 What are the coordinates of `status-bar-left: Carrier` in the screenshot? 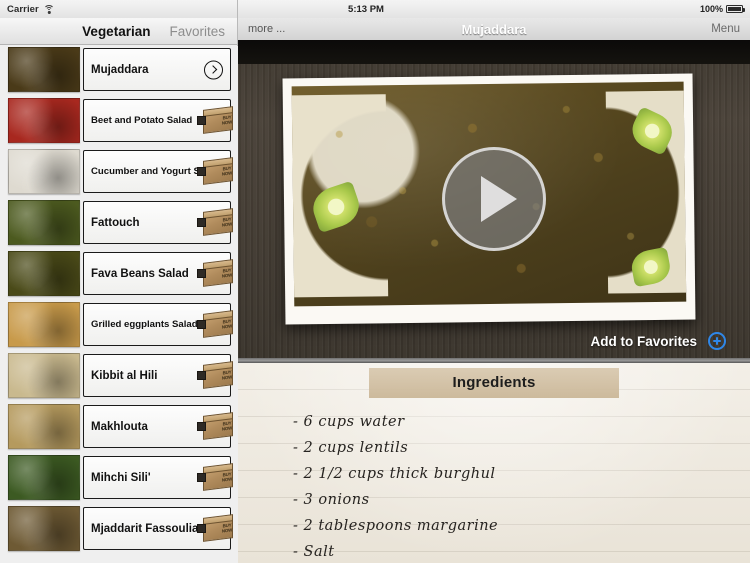 It's located at (118, 9).